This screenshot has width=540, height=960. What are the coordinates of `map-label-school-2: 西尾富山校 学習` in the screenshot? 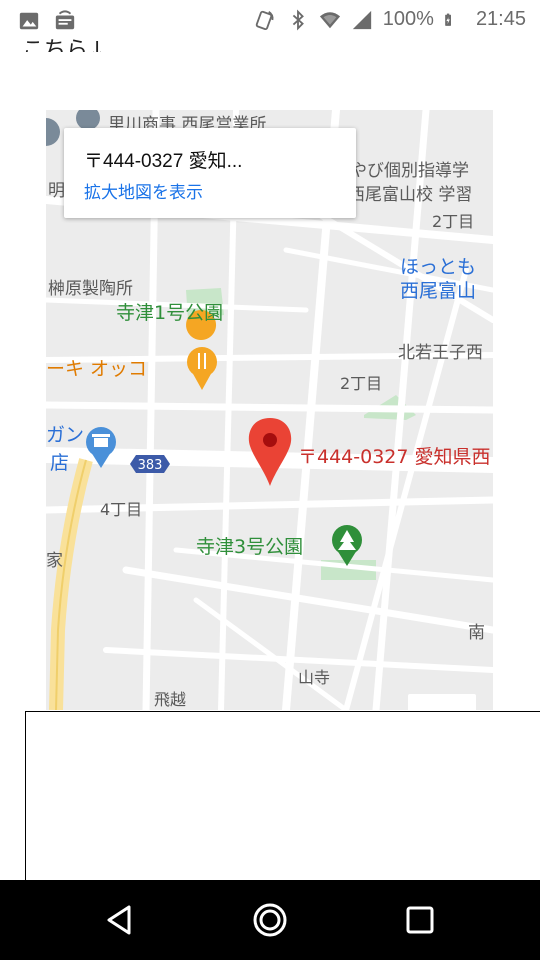 It's located at (410, 195).